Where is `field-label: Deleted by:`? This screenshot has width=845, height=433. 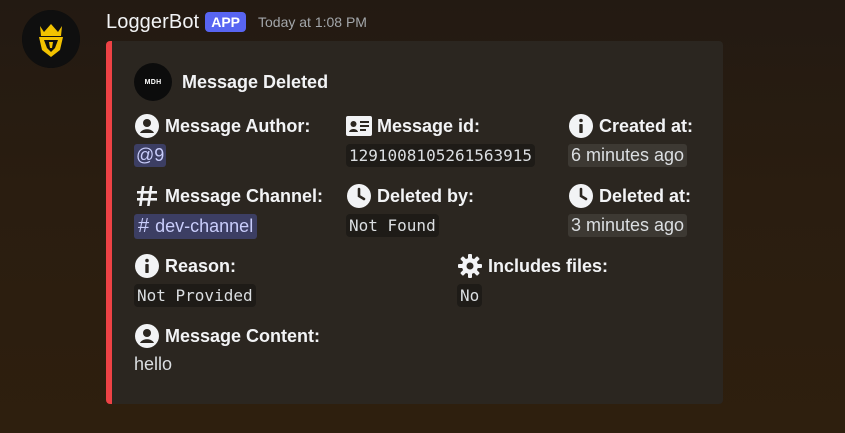 field-label: Deleted by: is located at coordinates (426, 195).